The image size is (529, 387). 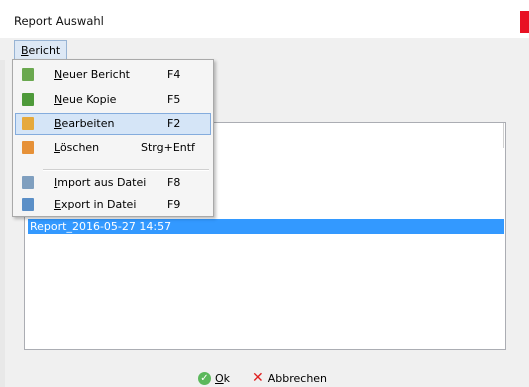 I want to click on check-icon: ✓, so click(x=204, y=378).